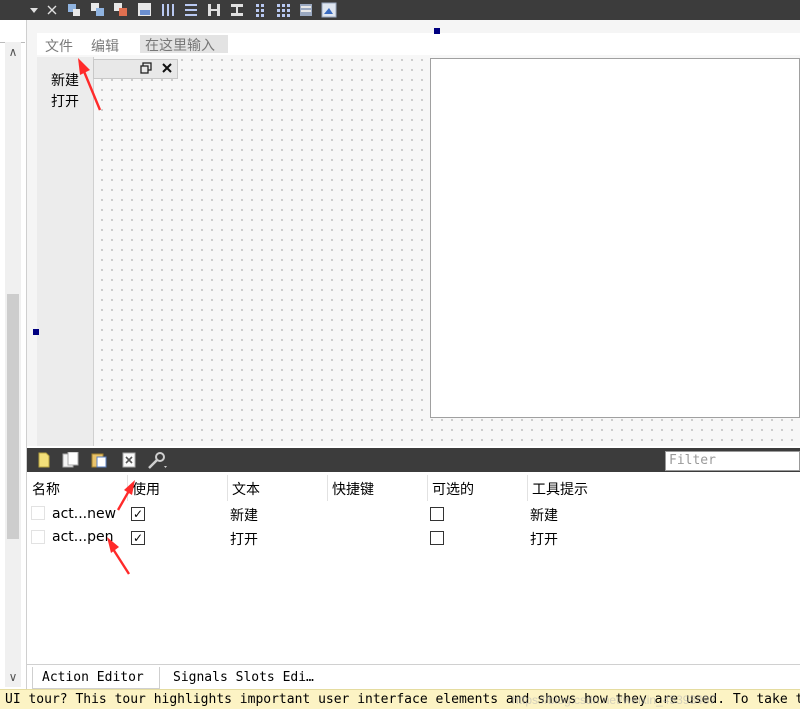  What do you see at coordinates (437, 538) in the screenshot?
I see `checkable-checkbox-open` at bounding box center [437, 538].